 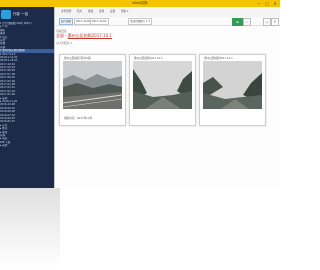 What do you see at coordinates (79, 12) in the screenshot?
I see `menu-photo: 照片` at bounding box center [79, 12].